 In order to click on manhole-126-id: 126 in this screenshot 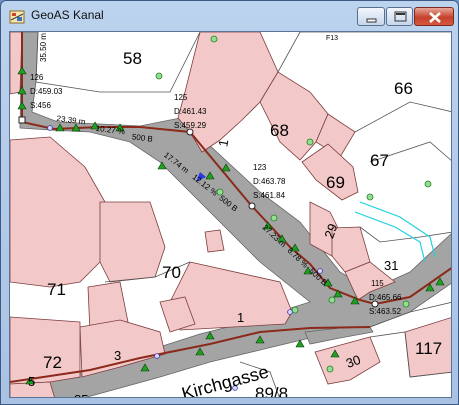, I will do `click(37, 77)`.